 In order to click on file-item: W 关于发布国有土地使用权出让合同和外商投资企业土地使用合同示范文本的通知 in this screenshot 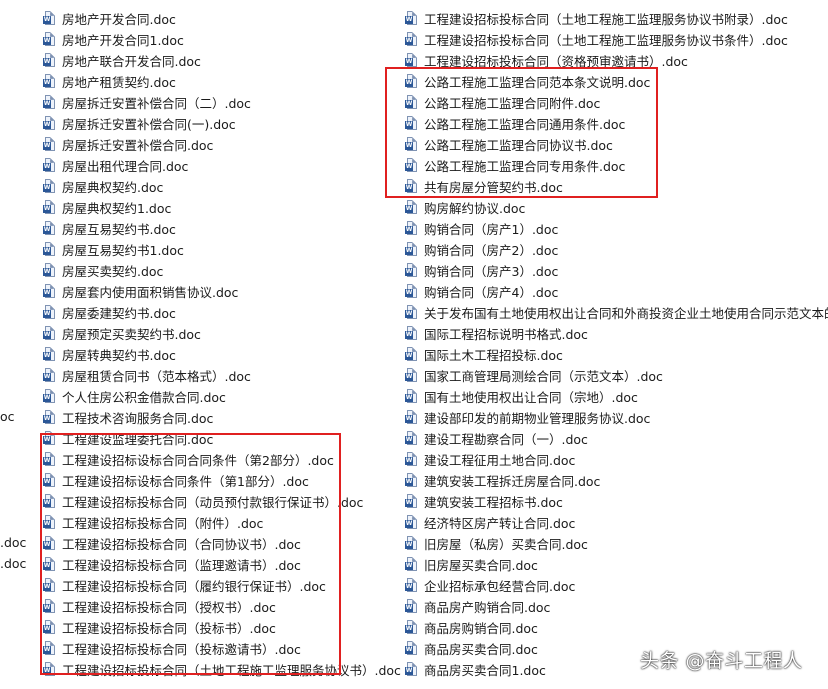, I will do `click(616, 312)`.